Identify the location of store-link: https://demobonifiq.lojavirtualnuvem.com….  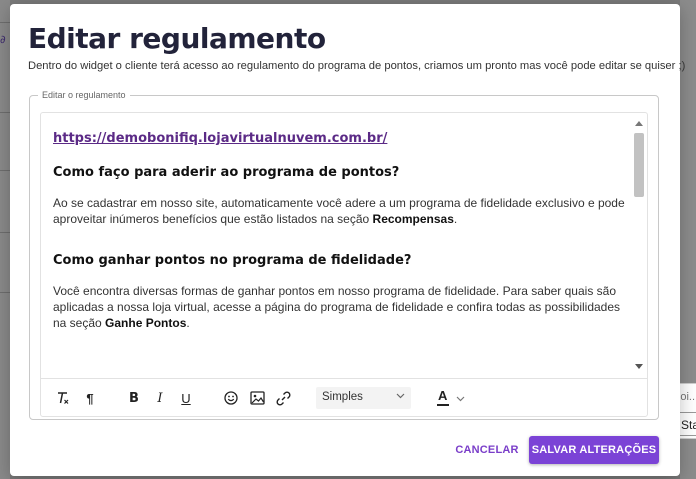
(341, 139).